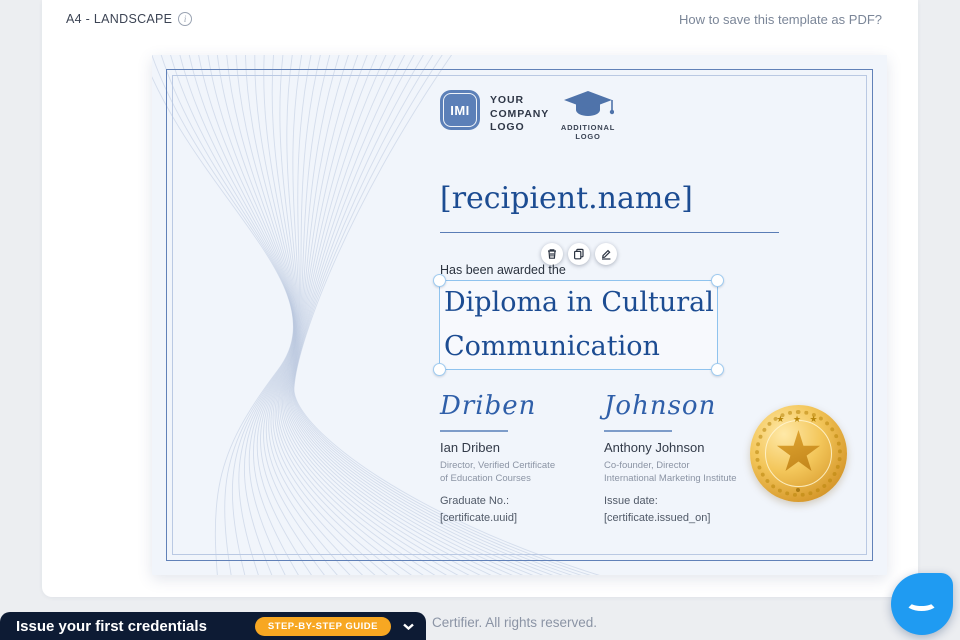  I want to click on medal-dot, so click(798, 490).